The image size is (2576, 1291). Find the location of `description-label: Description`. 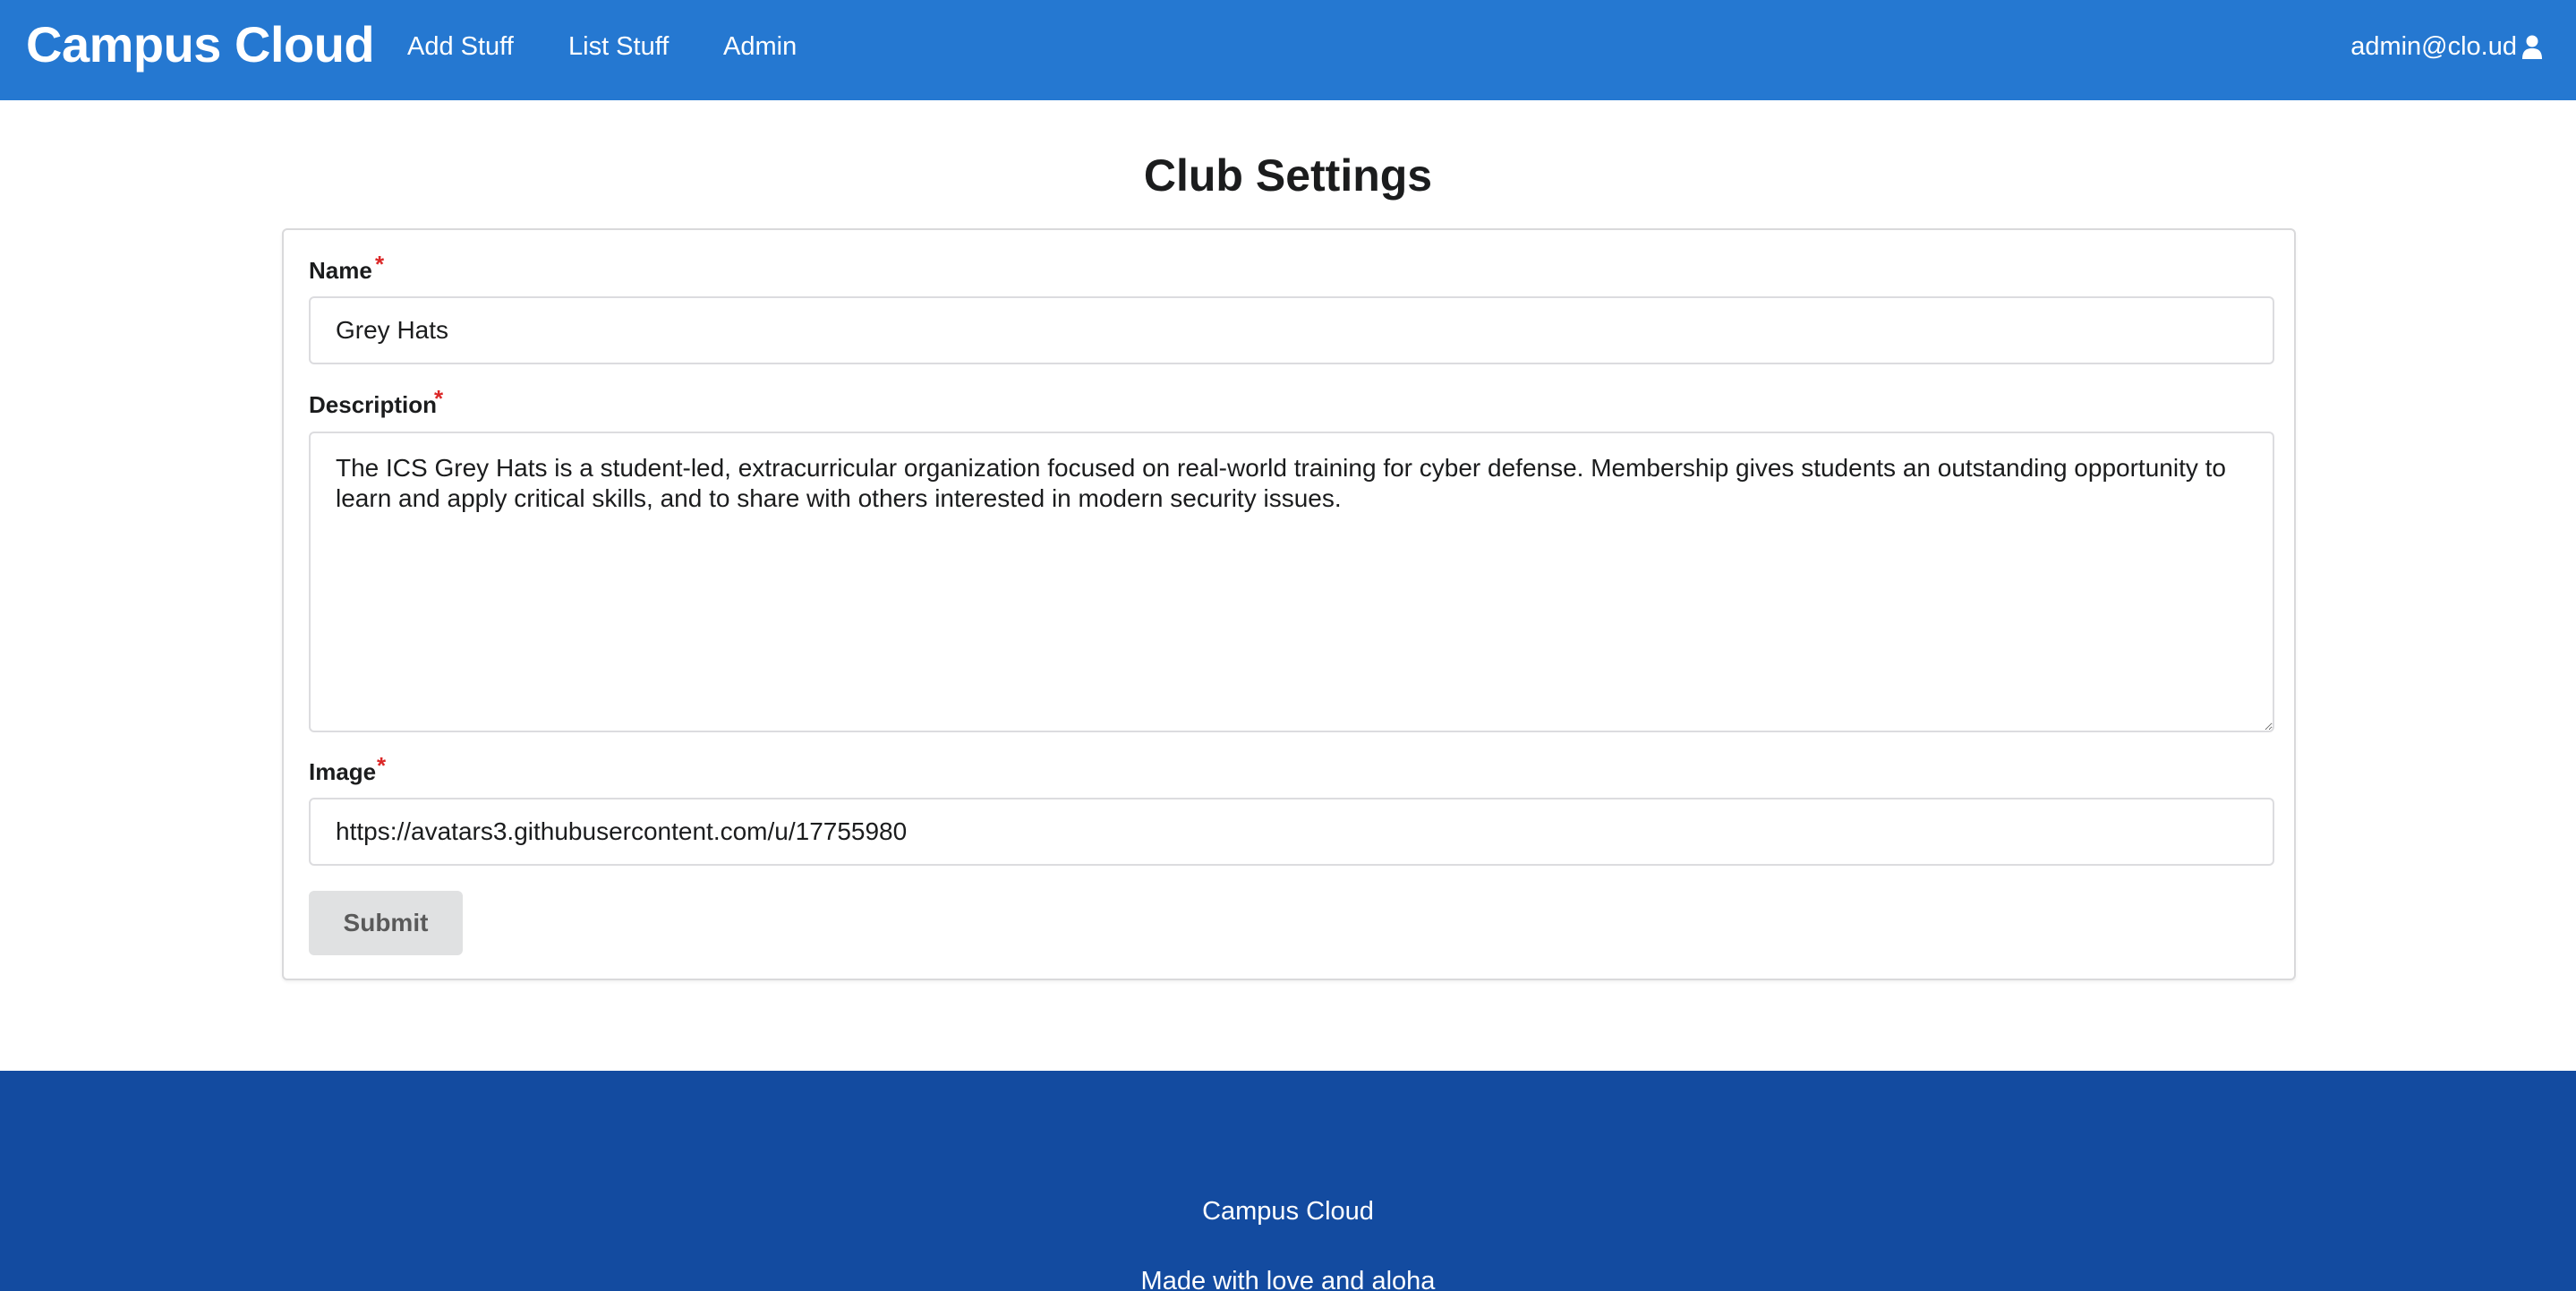

description-label: Description is located at coordinates (373, 404).